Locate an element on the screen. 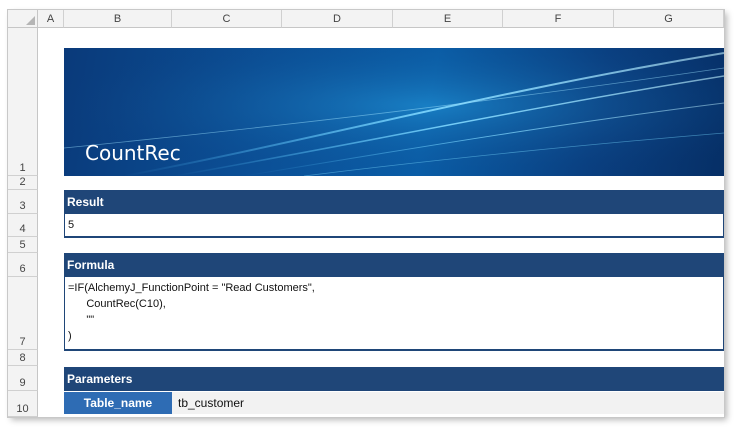 The image size is (734, 427). select-all-corner is located at coordinates (23, 19).